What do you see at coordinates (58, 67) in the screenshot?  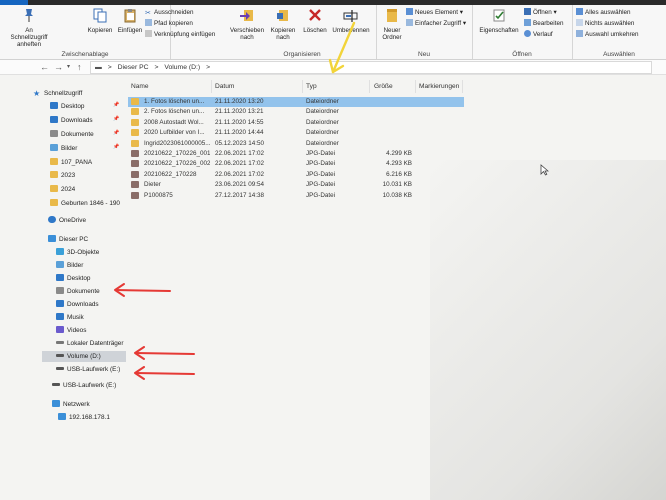 I see `forward-arrow-icon: →` at bounding box center [58, 67].